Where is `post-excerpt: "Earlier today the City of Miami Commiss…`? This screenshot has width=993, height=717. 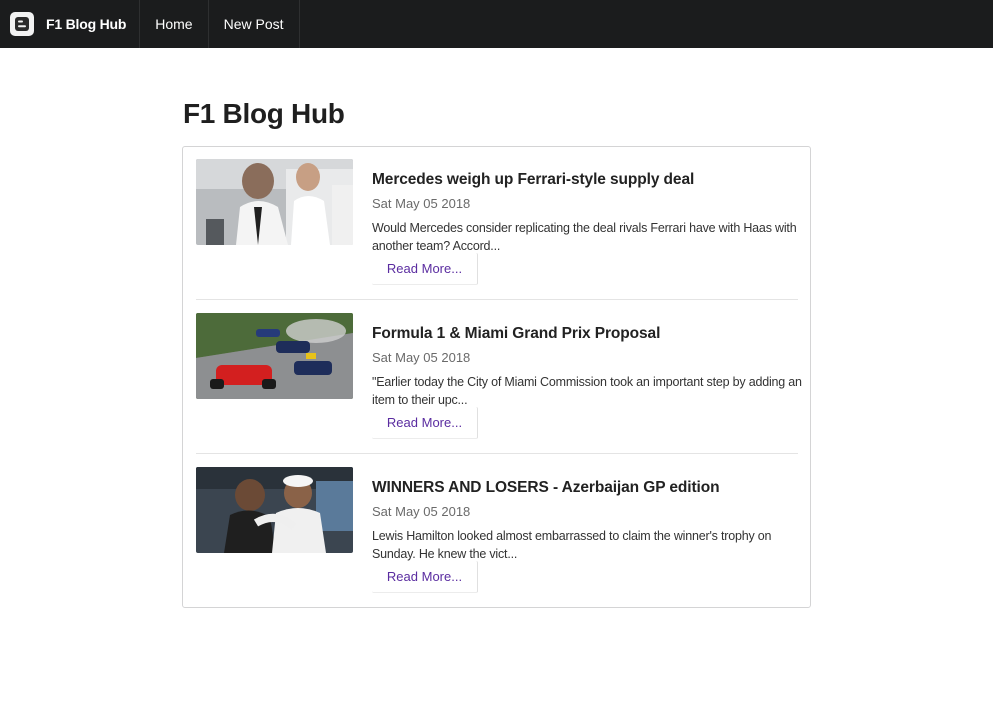 post-excerpt: "Earlier today the City of Miami Commiss… is located at coordinates (587, 391).